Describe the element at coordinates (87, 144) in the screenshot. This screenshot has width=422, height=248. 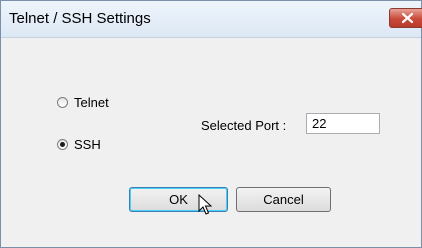
I see `ssh-radio-label: SSH` at that location.